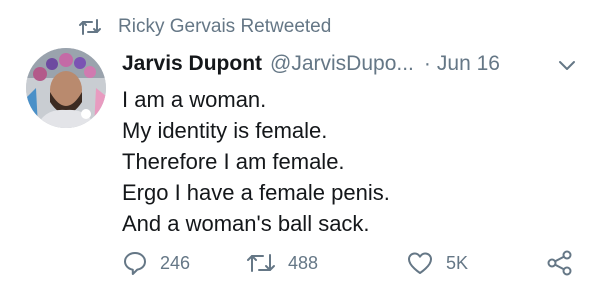 The height and width of the screenshot is (290, 600). What do you see at coordinates (225, 130) in the screenshot?
I see `tweet-line: My identity is female.` at bounding box center [225, 130].